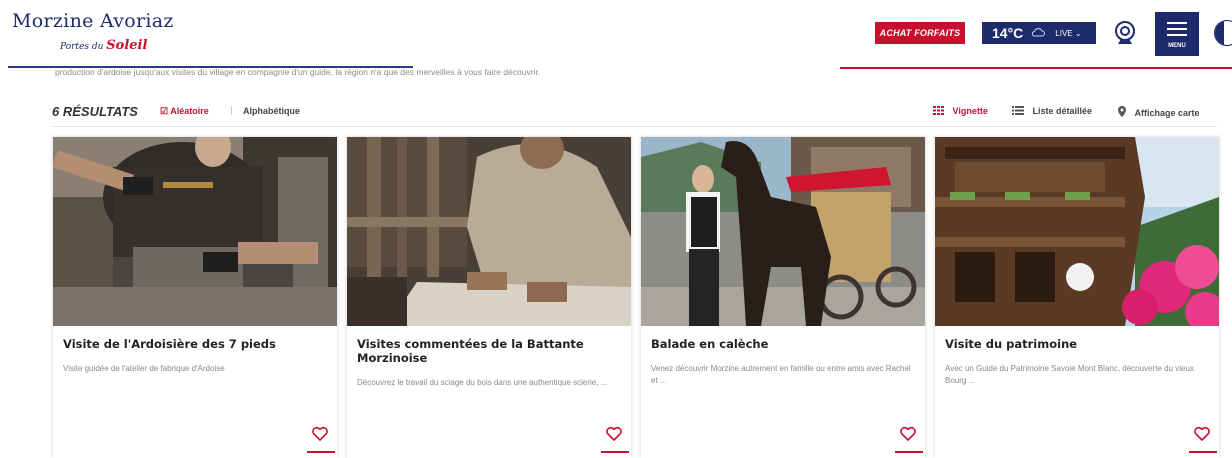 The width and height of the screenshot is (1232, 458). What do you see at coordinates (1036, 68) in the screenshot?
I see `header-underline-right` at bounding box center [1036, 68].